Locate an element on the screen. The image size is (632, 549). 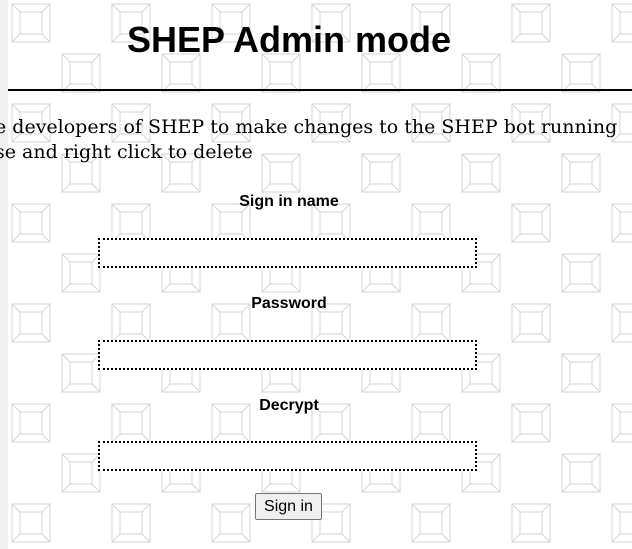
password-label: Password is located at coordinates (289, 303).